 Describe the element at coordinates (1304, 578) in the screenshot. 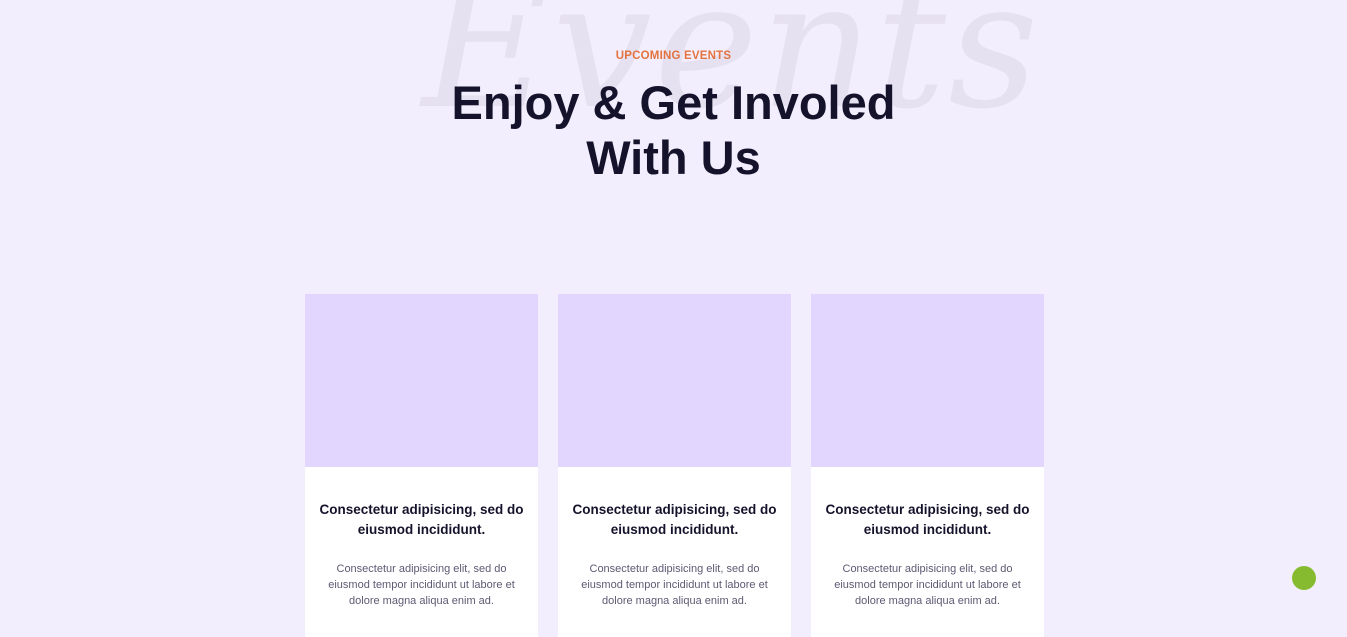

I see `floating-action-button` at that location.